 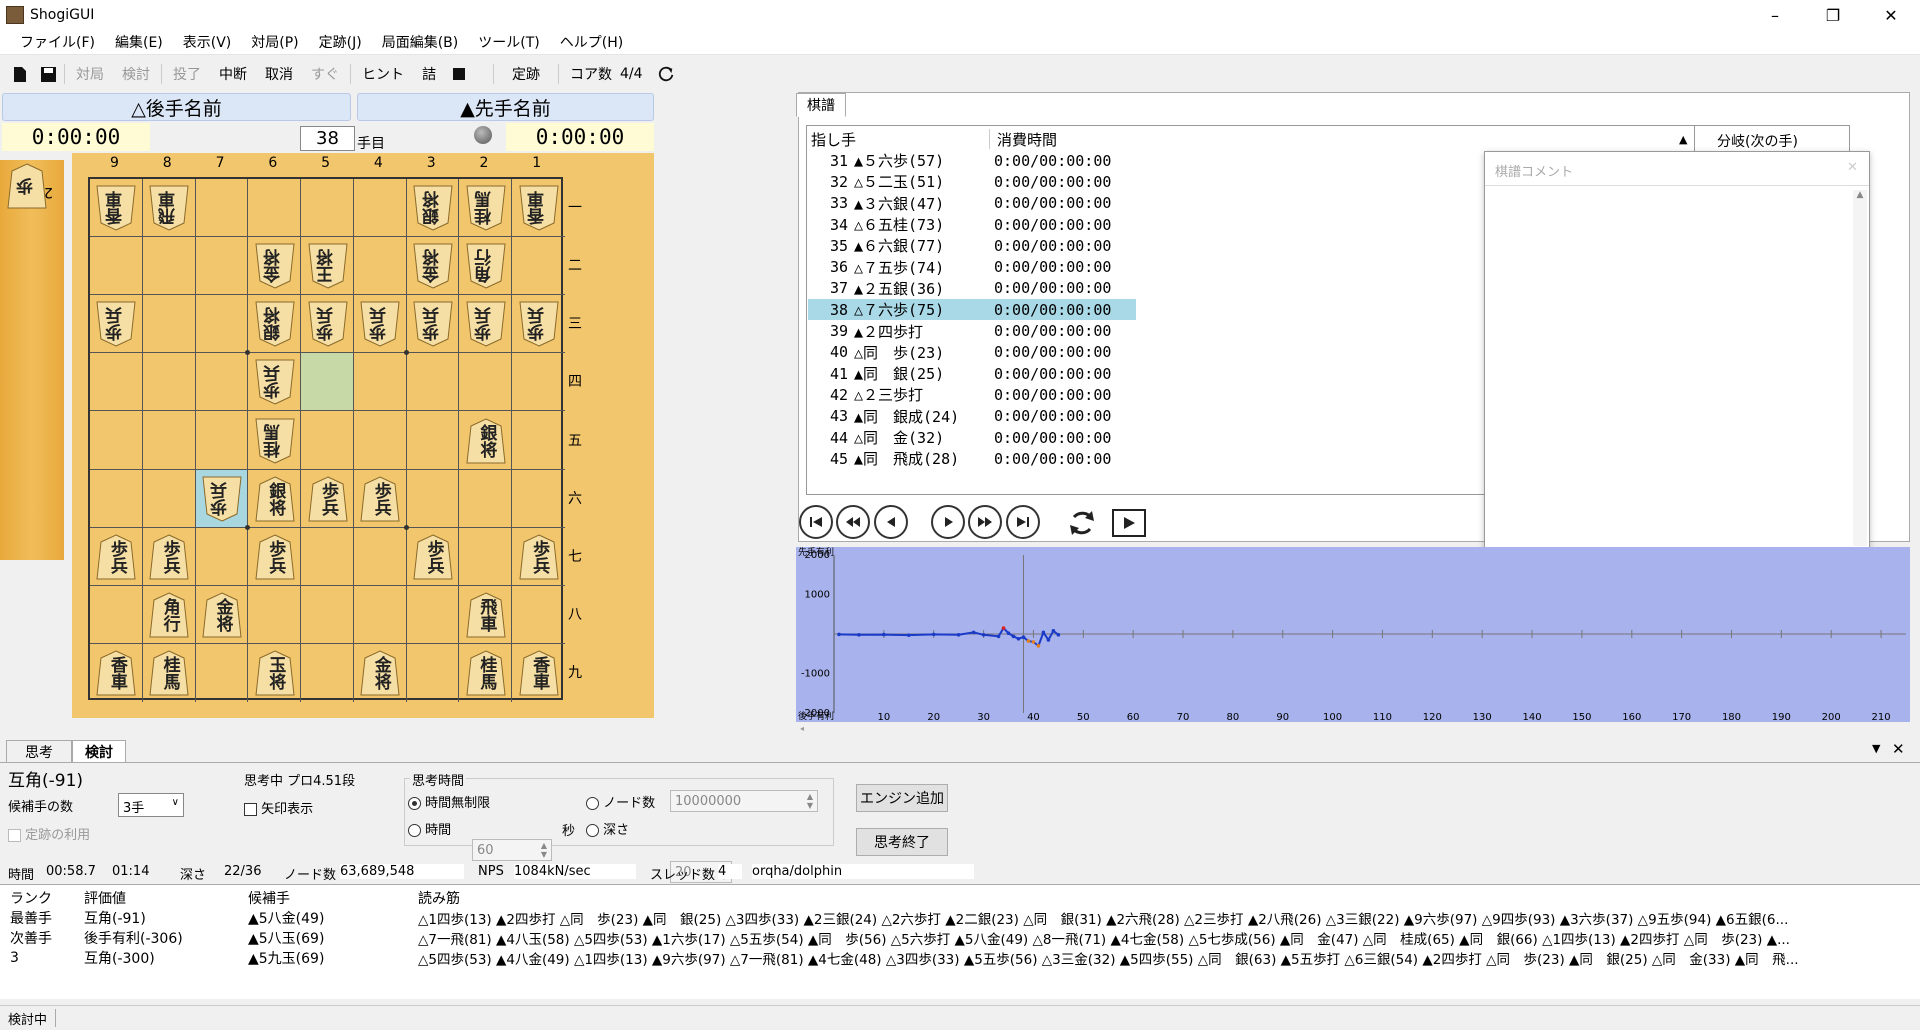 What do you see at coordinates (340, 42) in the screenshot?
I see `menu-joseki: 定跡(J)` at bounding box center [340, 42].